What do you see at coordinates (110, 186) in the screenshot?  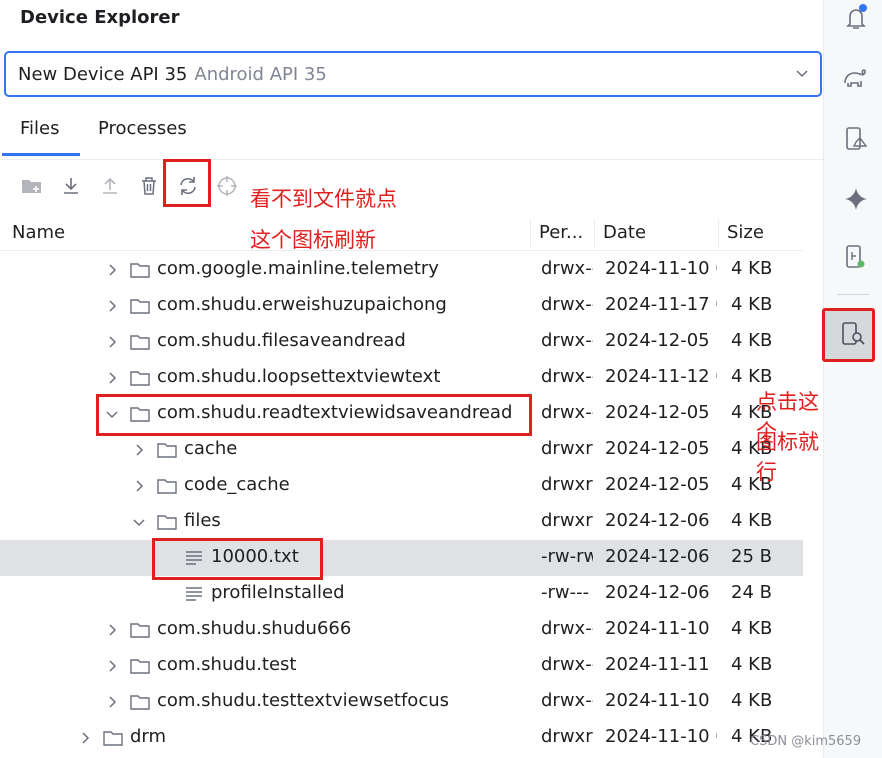 I see `upload-icon` at bounding box center [110, 186].